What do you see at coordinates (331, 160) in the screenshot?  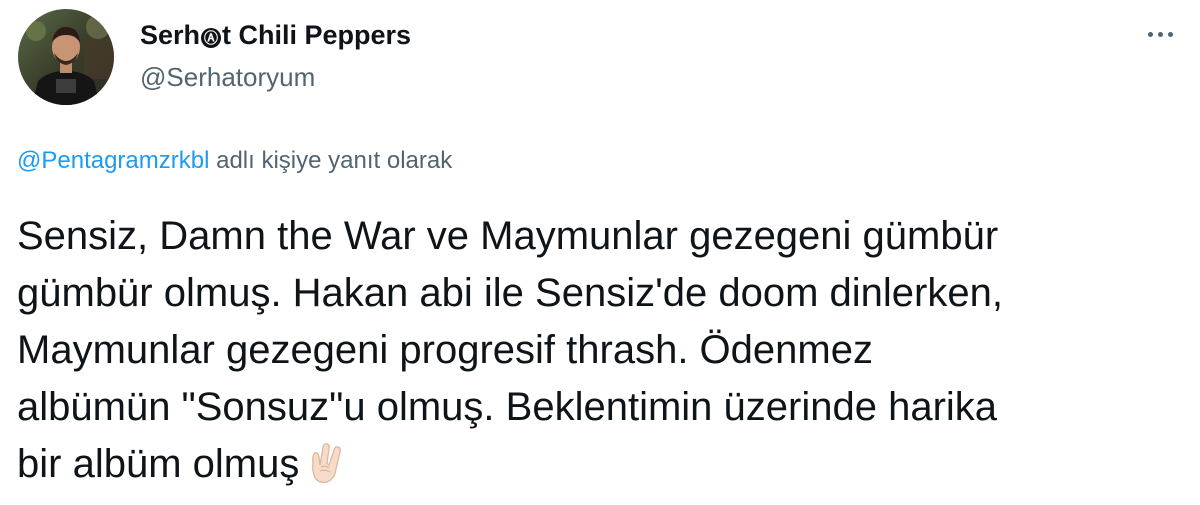 I see `reply-suffix: adlı kişiye yanıt olarak` at bounding box center [331, 160].